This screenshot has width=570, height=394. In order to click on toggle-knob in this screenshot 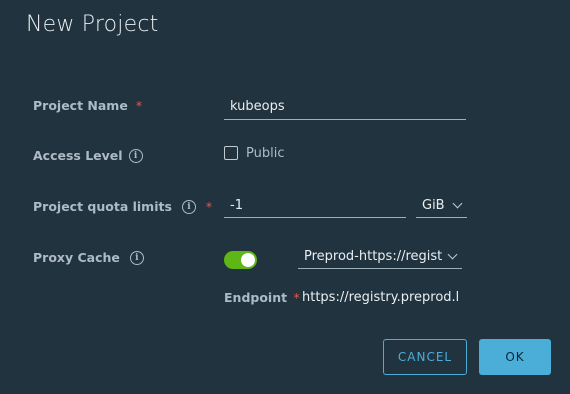, I will do `click(248, 260)`.